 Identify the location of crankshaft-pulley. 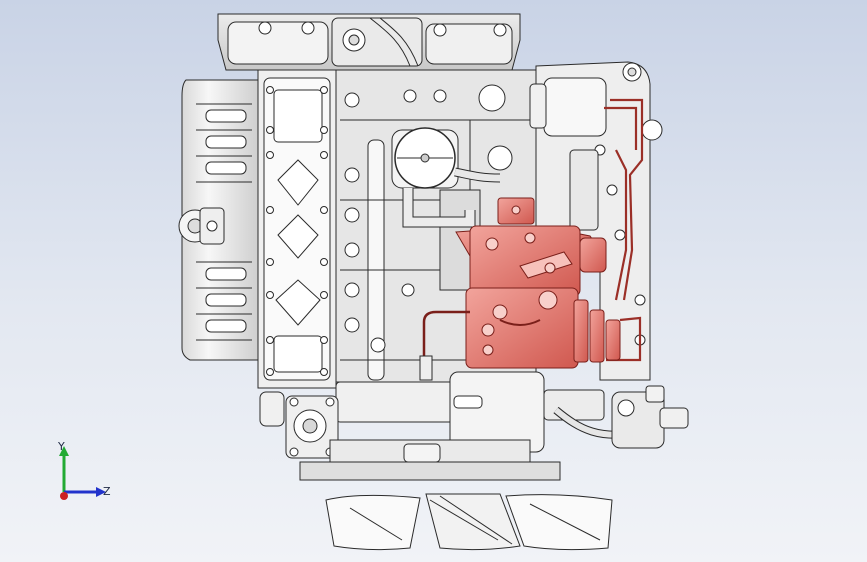
(430, 460).